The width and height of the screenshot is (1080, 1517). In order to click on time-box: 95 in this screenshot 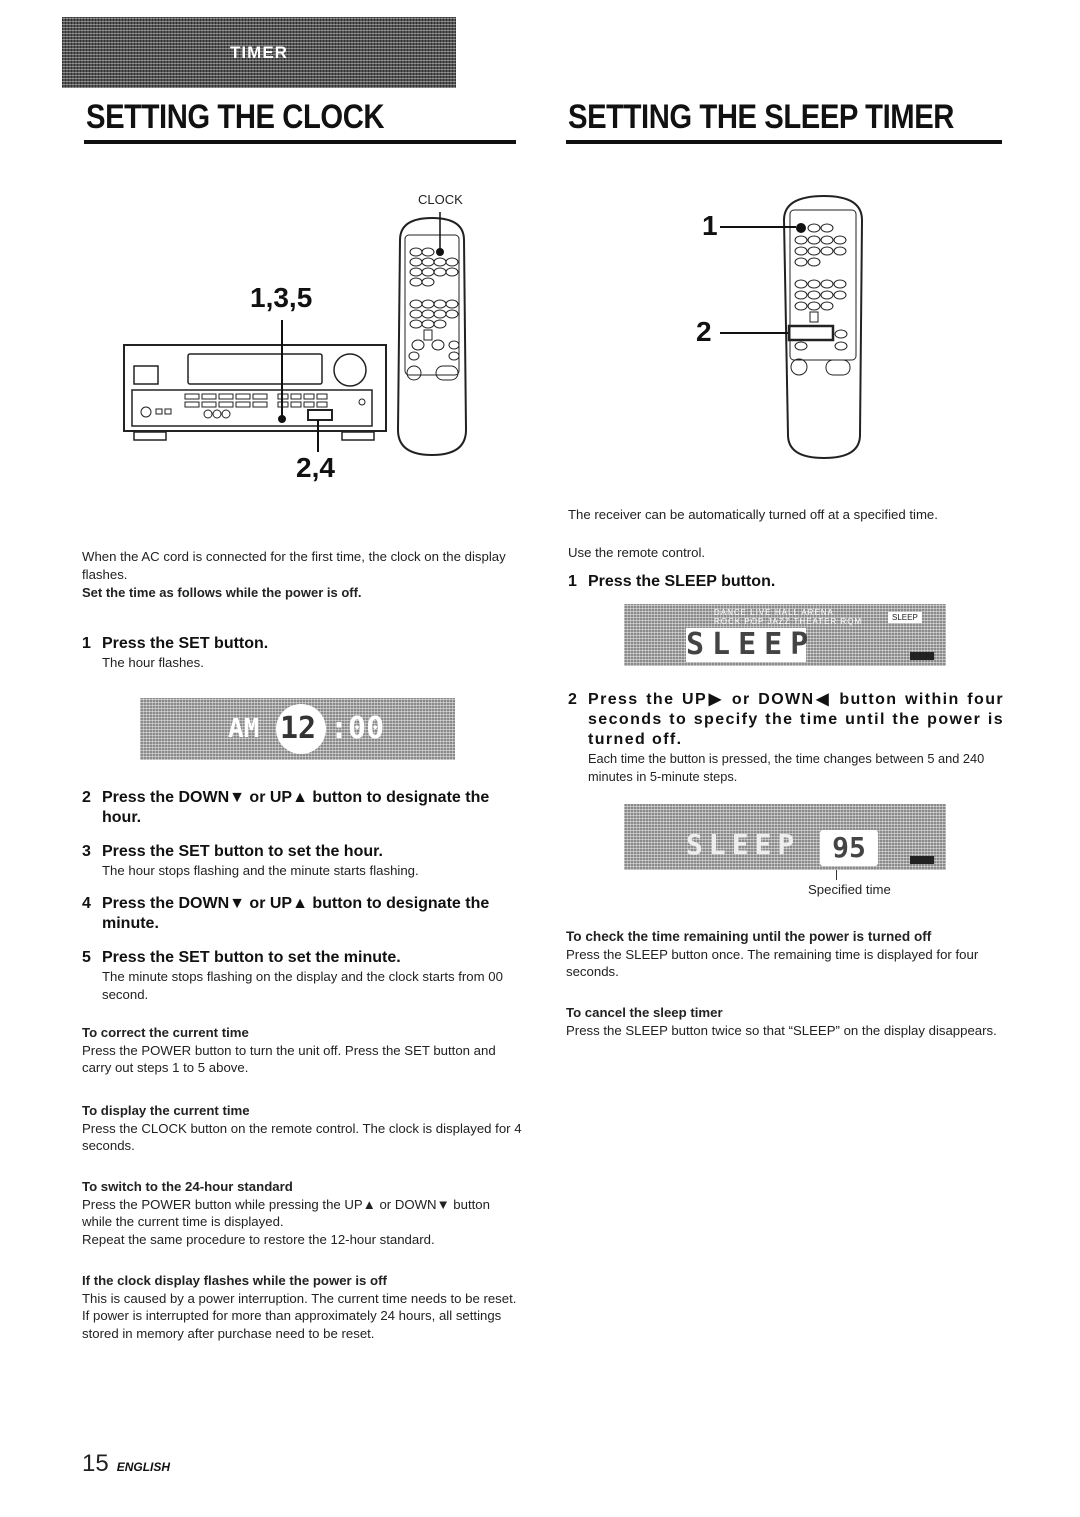, I will do `click(849, 848)`.